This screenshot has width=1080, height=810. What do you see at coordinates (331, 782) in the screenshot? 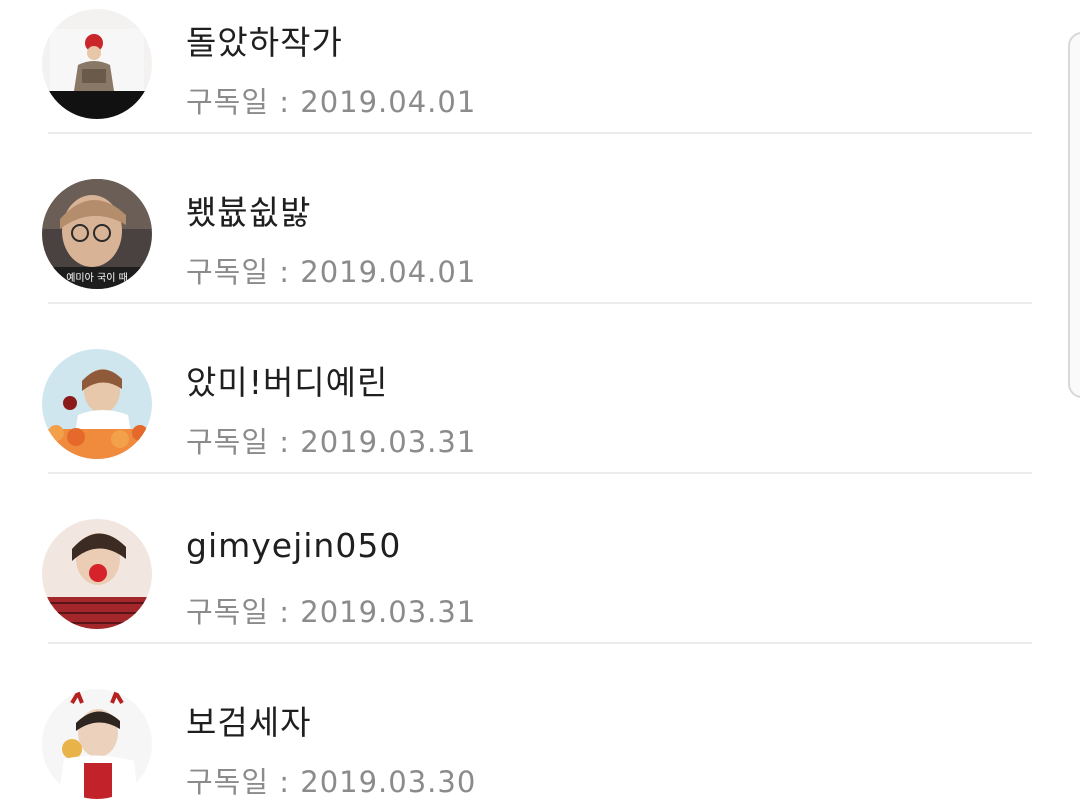
I see `subscription-date: 구독일 : 2019.03.30` at bounding box center [331, 782].